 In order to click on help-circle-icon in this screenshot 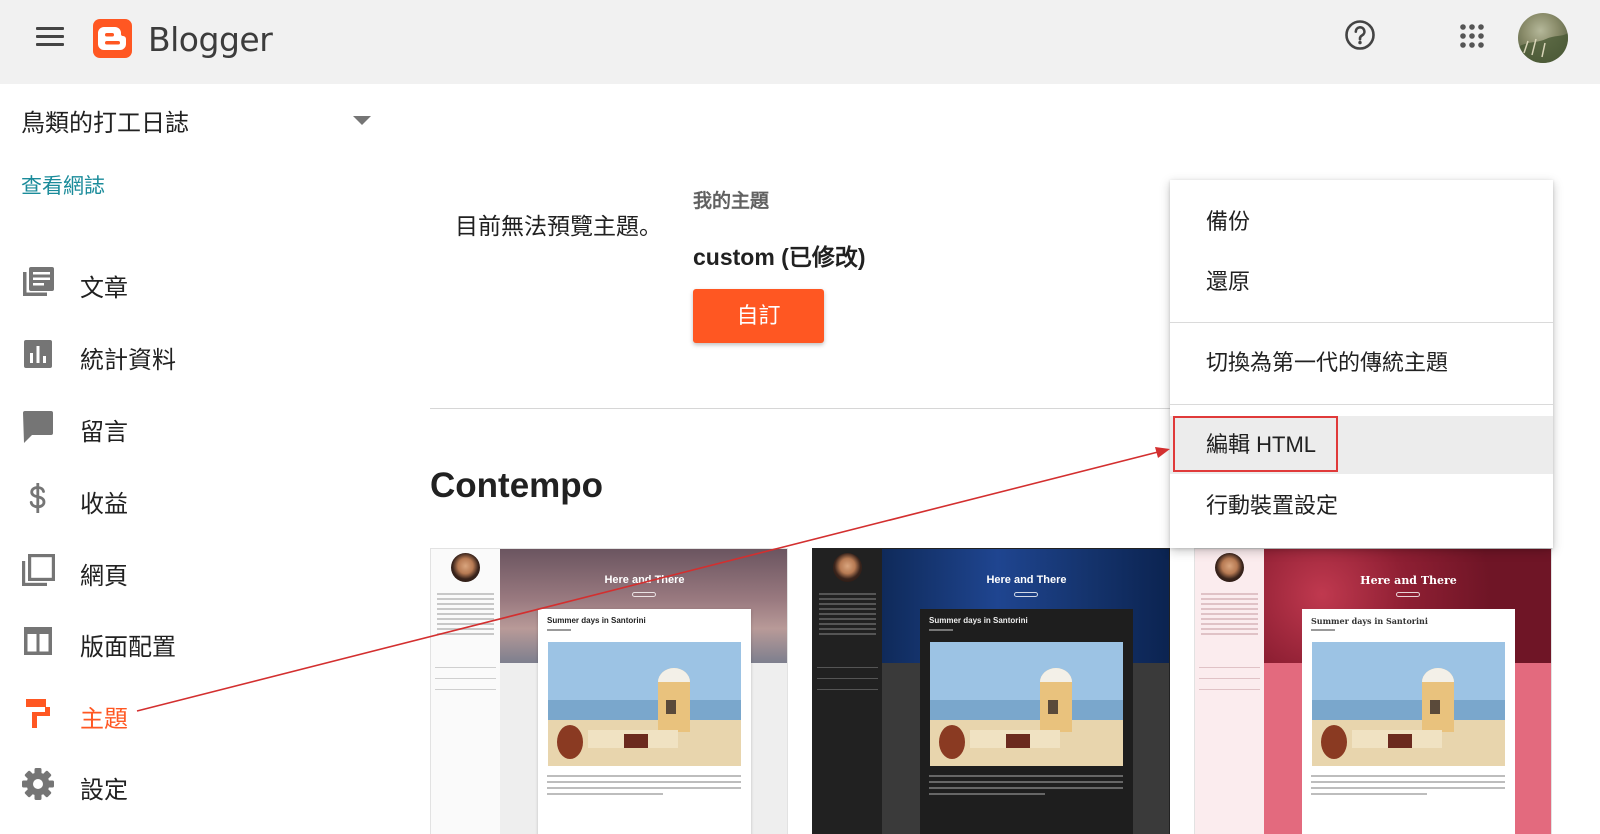, I will do `click(1360, 35)`.